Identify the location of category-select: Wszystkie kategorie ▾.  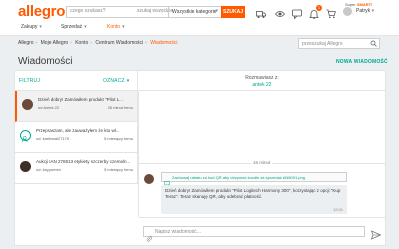
(194, 12).